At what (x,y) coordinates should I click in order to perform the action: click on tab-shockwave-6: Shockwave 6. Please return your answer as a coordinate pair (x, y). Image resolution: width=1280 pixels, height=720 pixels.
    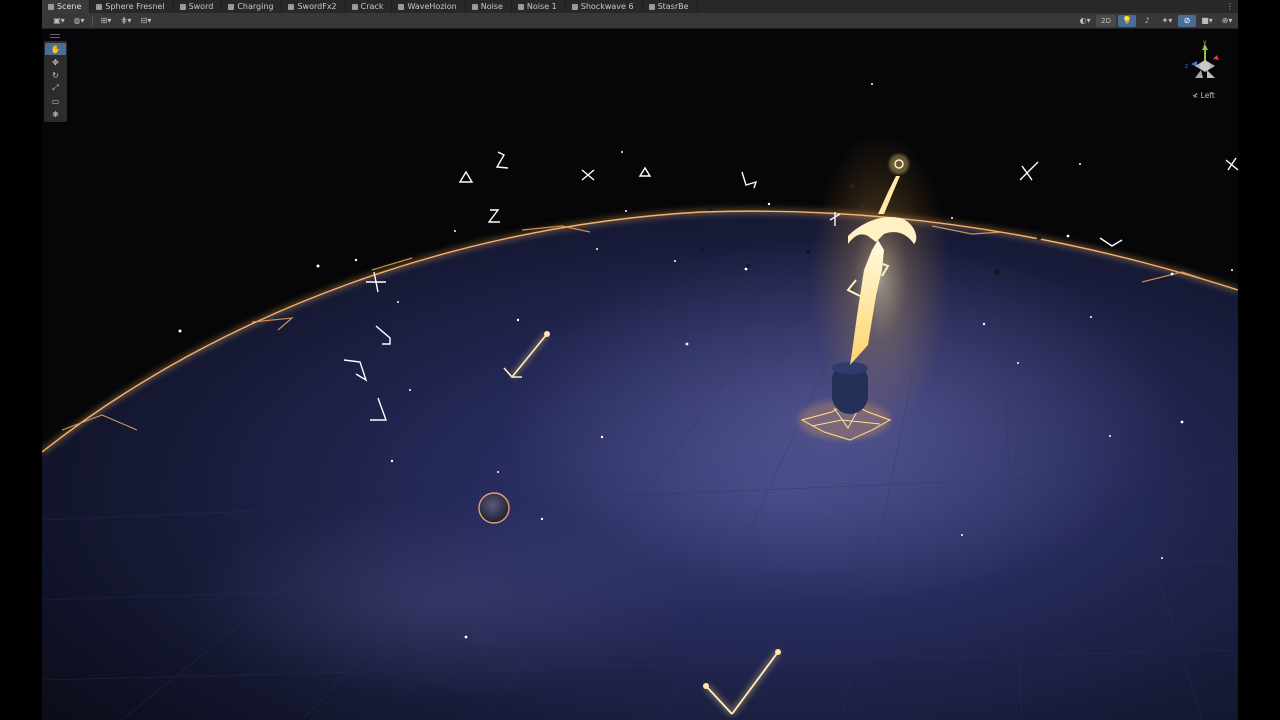
    Looking at the image, I should click on (604, 6).